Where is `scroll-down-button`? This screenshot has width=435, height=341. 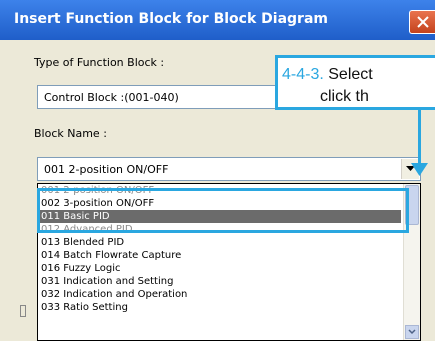
scroll-down-button is located at coordinates (412, 332).